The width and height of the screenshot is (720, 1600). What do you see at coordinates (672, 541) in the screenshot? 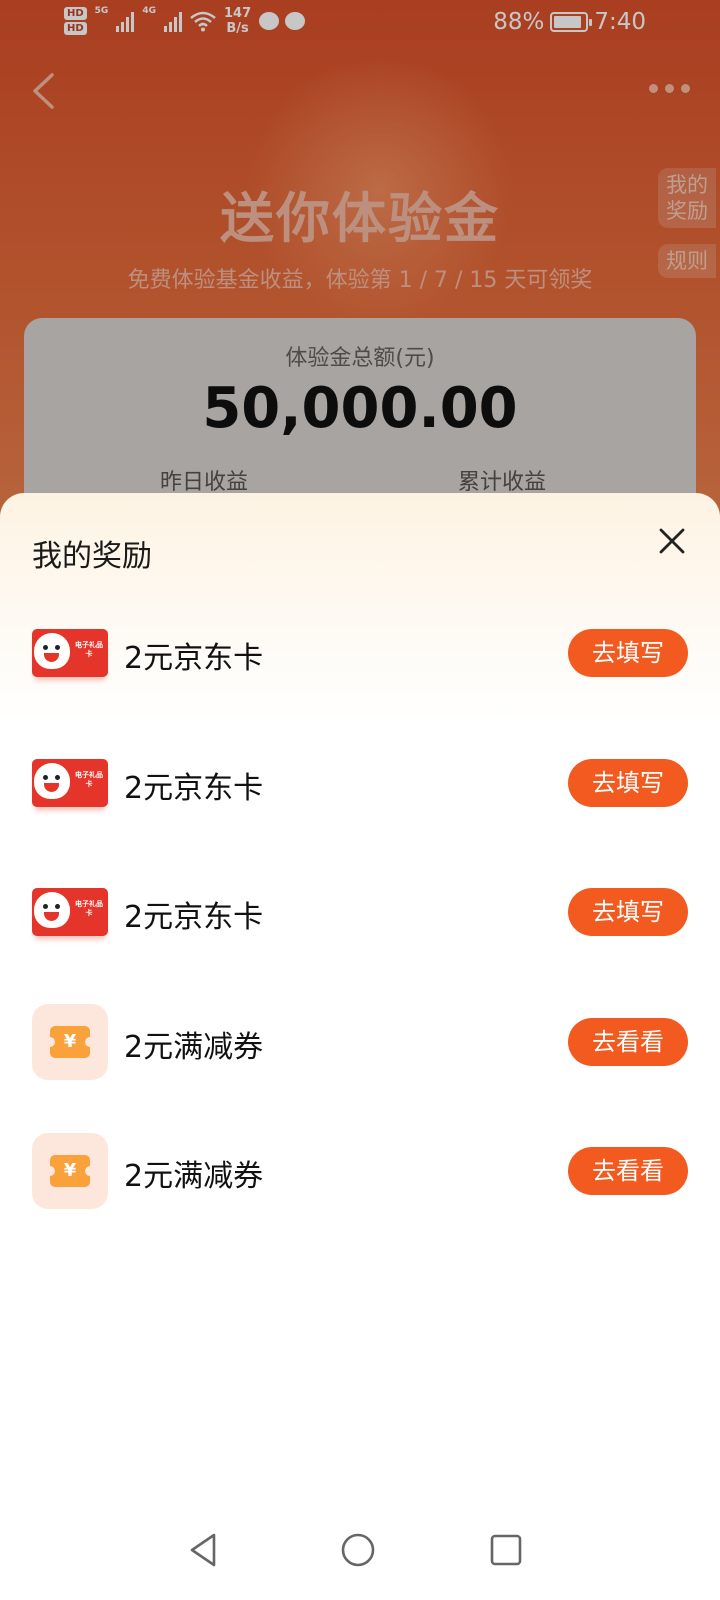
I see `close-icon` at bounding box center [672, 541].